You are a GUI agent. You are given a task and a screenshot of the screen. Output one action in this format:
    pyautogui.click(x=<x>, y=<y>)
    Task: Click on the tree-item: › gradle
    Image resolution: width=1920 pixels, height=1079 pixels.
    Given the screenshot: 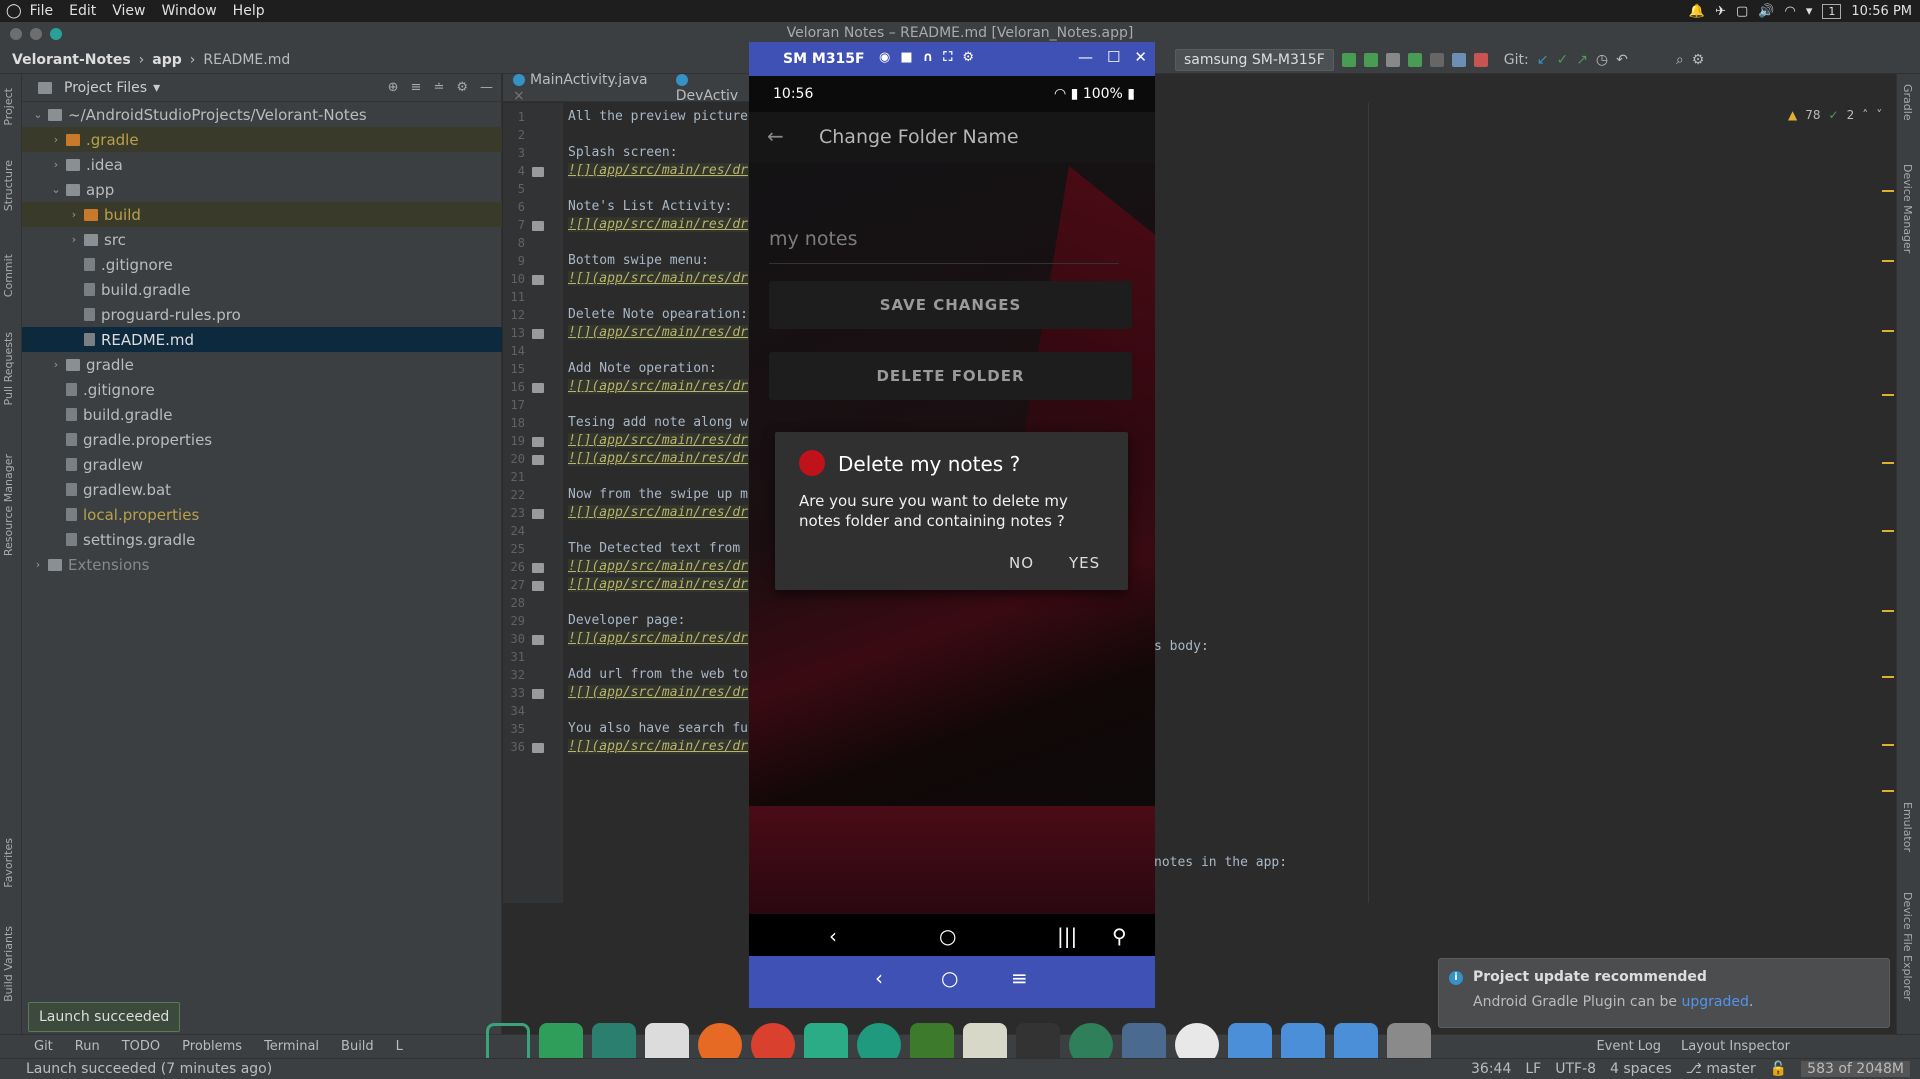 What is the action you would take?
    pyautogui.click(x=262, y=364)
    